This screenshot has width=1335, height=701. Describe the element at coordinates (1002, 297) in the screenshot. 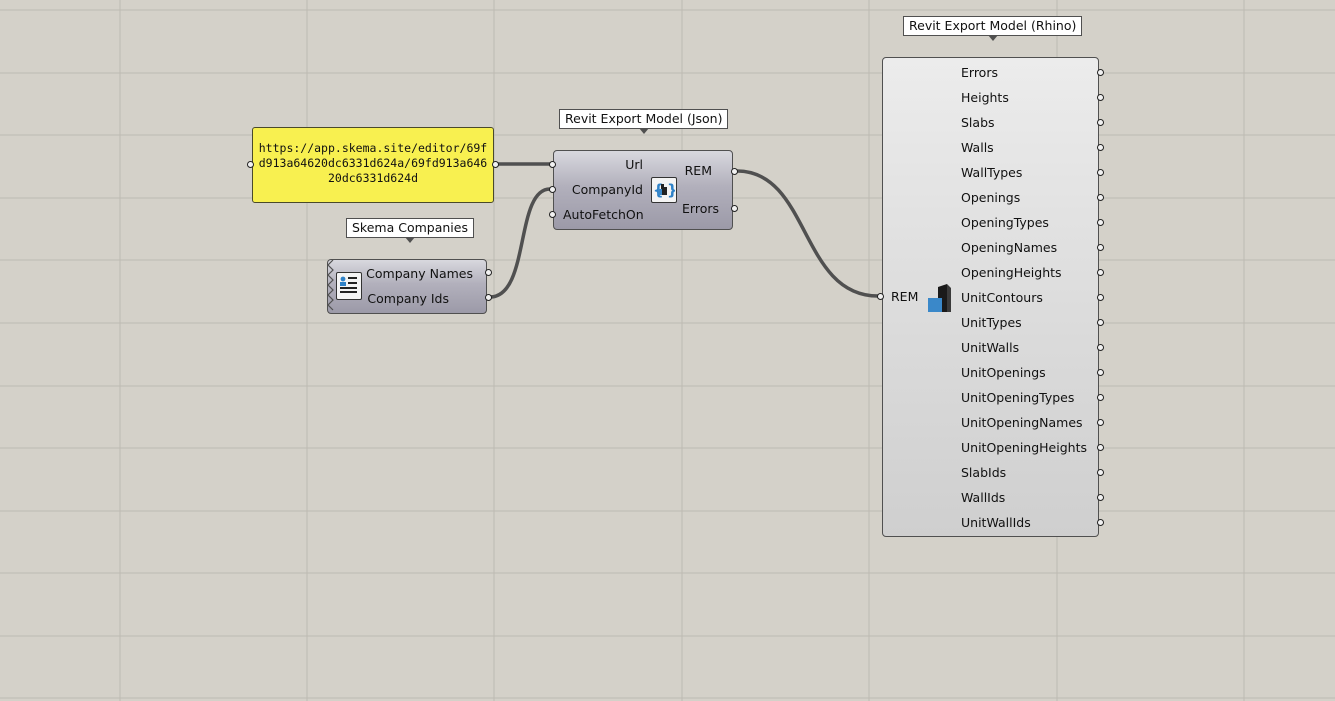

I see `output-label-unitcontours: UnitContours` at that location.